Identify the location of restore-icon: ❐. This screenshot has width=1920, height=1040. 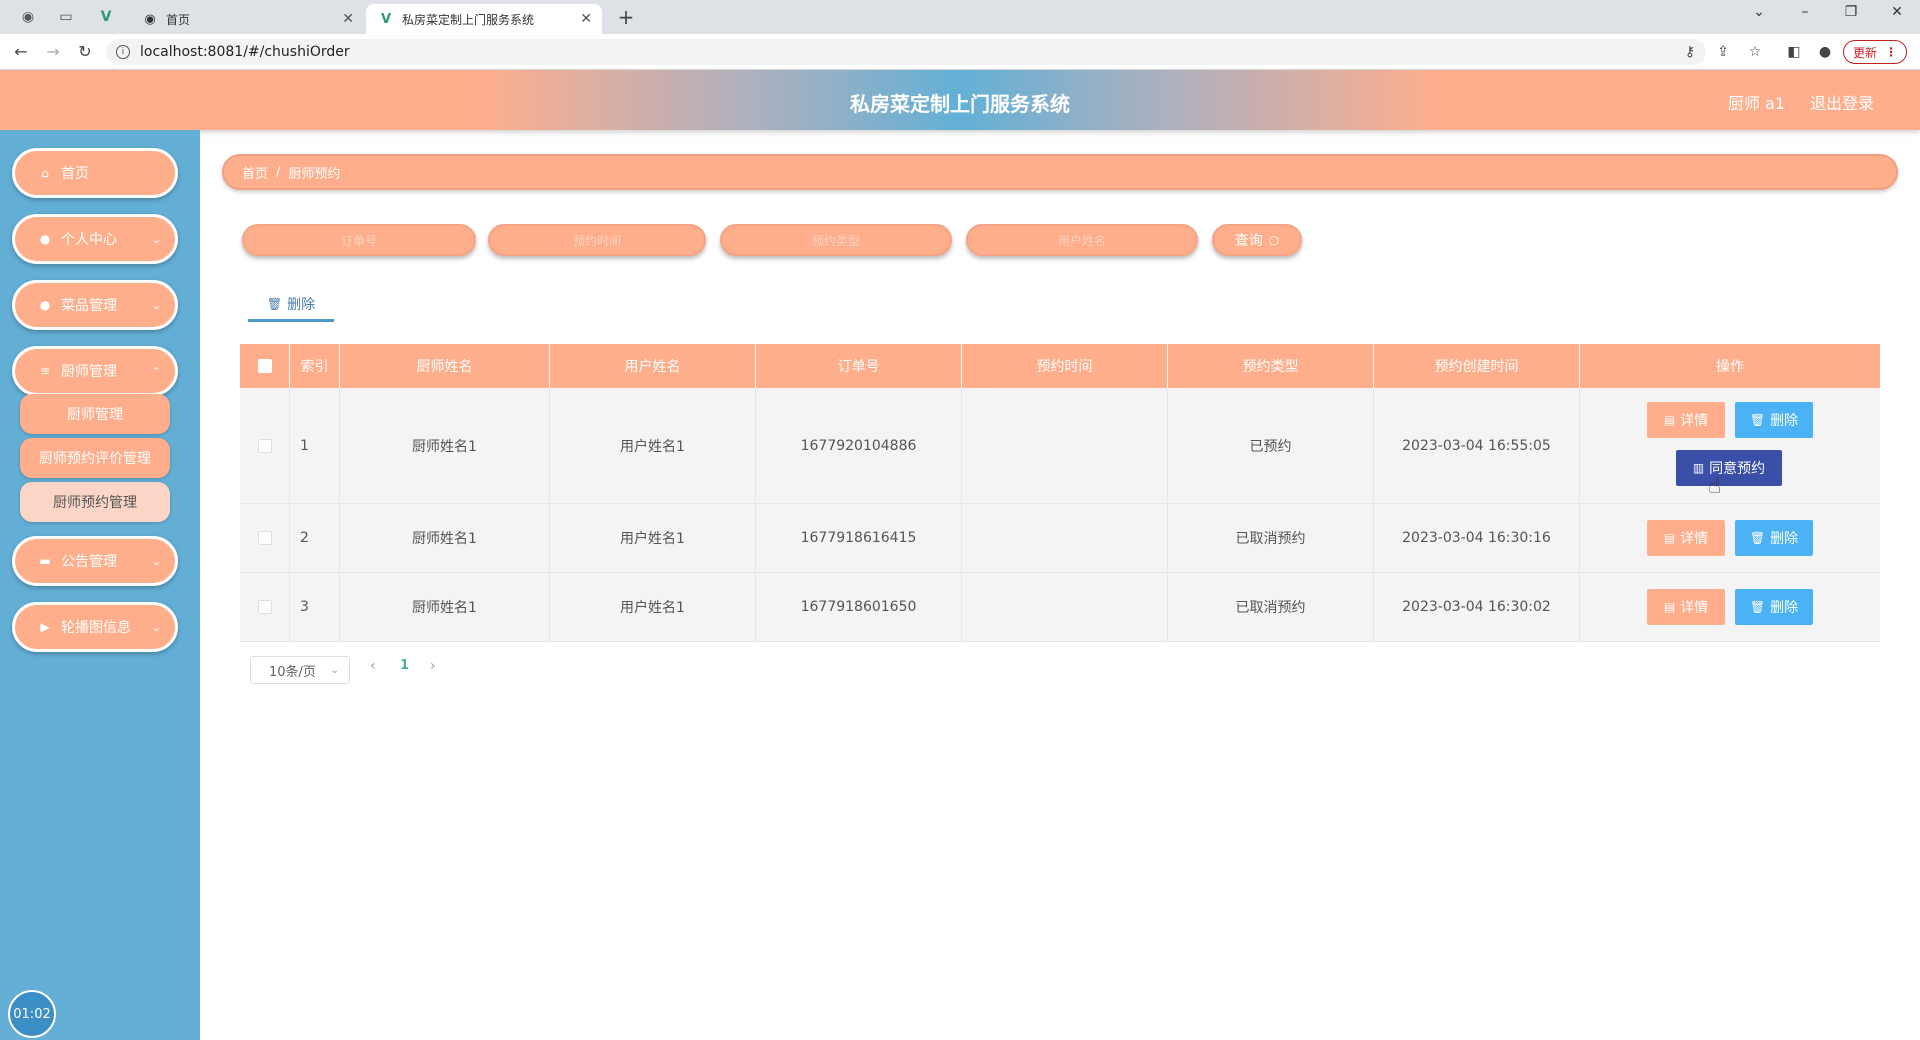
(1851, 12).